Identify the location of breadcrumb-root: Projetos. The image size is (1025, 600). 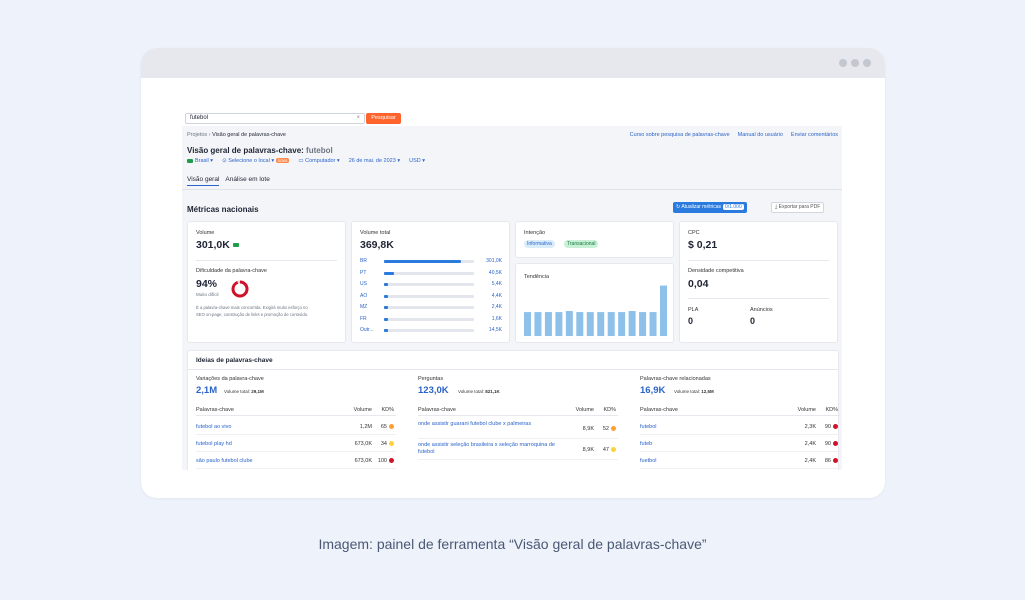
(197, 135).